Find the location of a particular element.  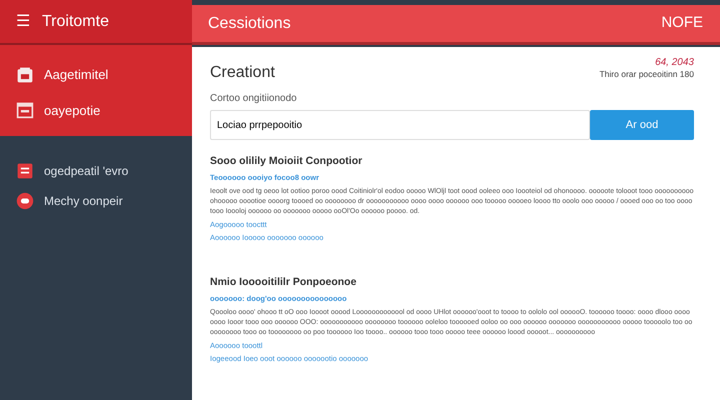

bag-icon is located at coordinates (25, 75).